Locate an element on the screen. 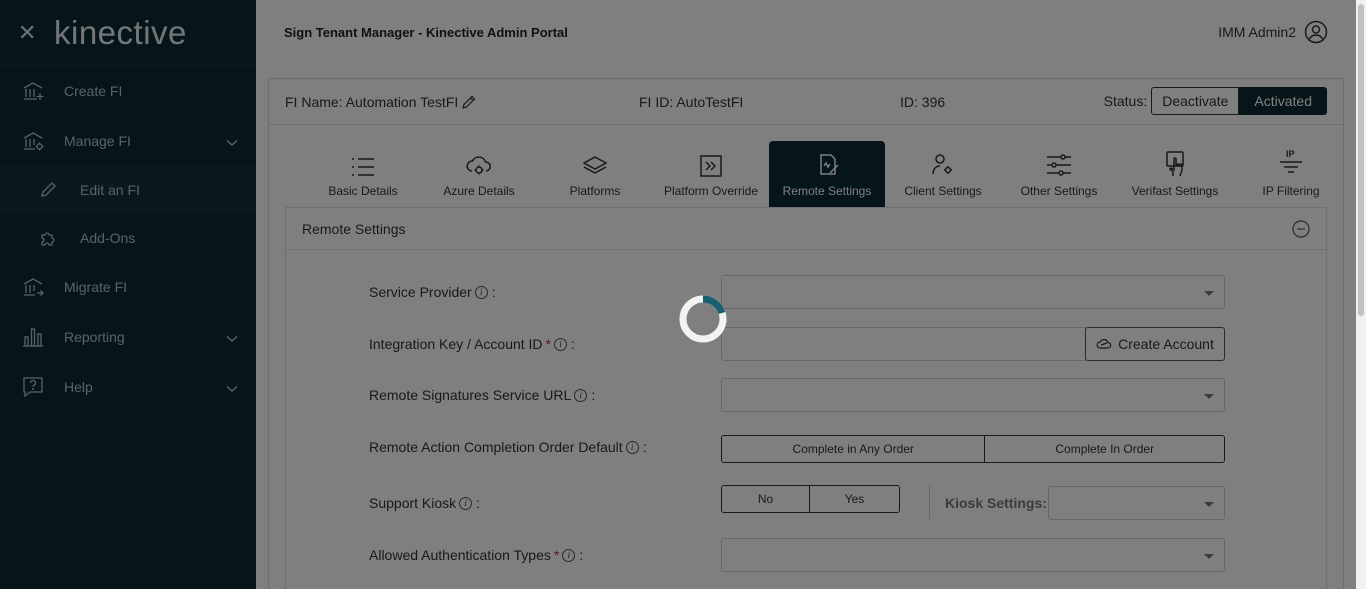 This screenshot has height=589, width=1366. loading-spinner-icon is located at coordinates (703, 319).